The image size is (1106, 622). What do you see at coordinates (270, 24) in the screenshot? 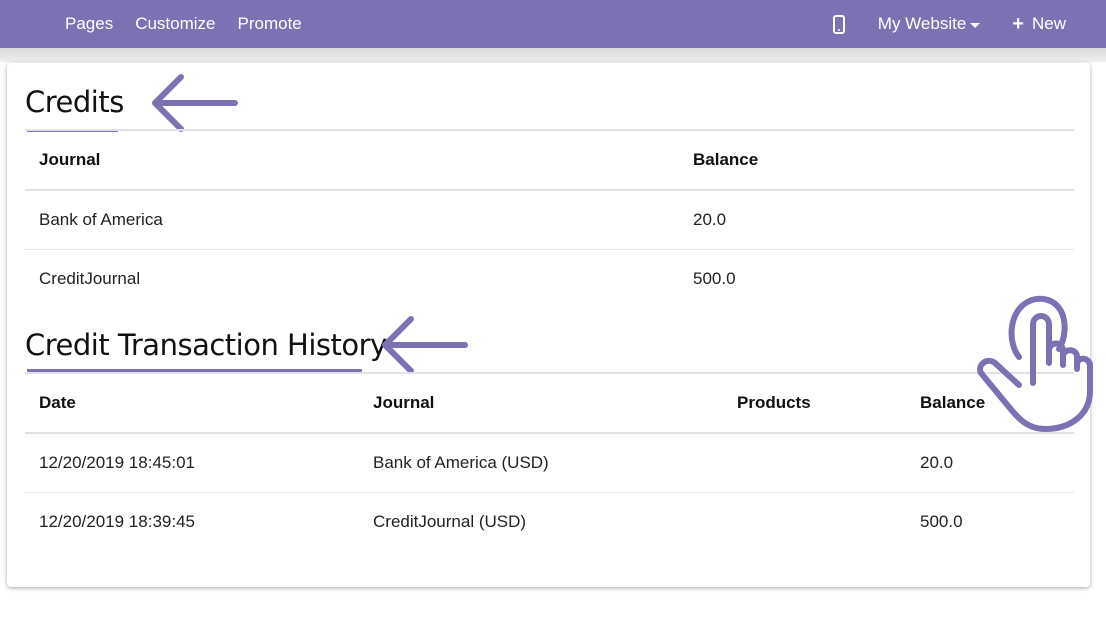
I see `nav-promote-link: Promote` at bounding box center [270, 24].